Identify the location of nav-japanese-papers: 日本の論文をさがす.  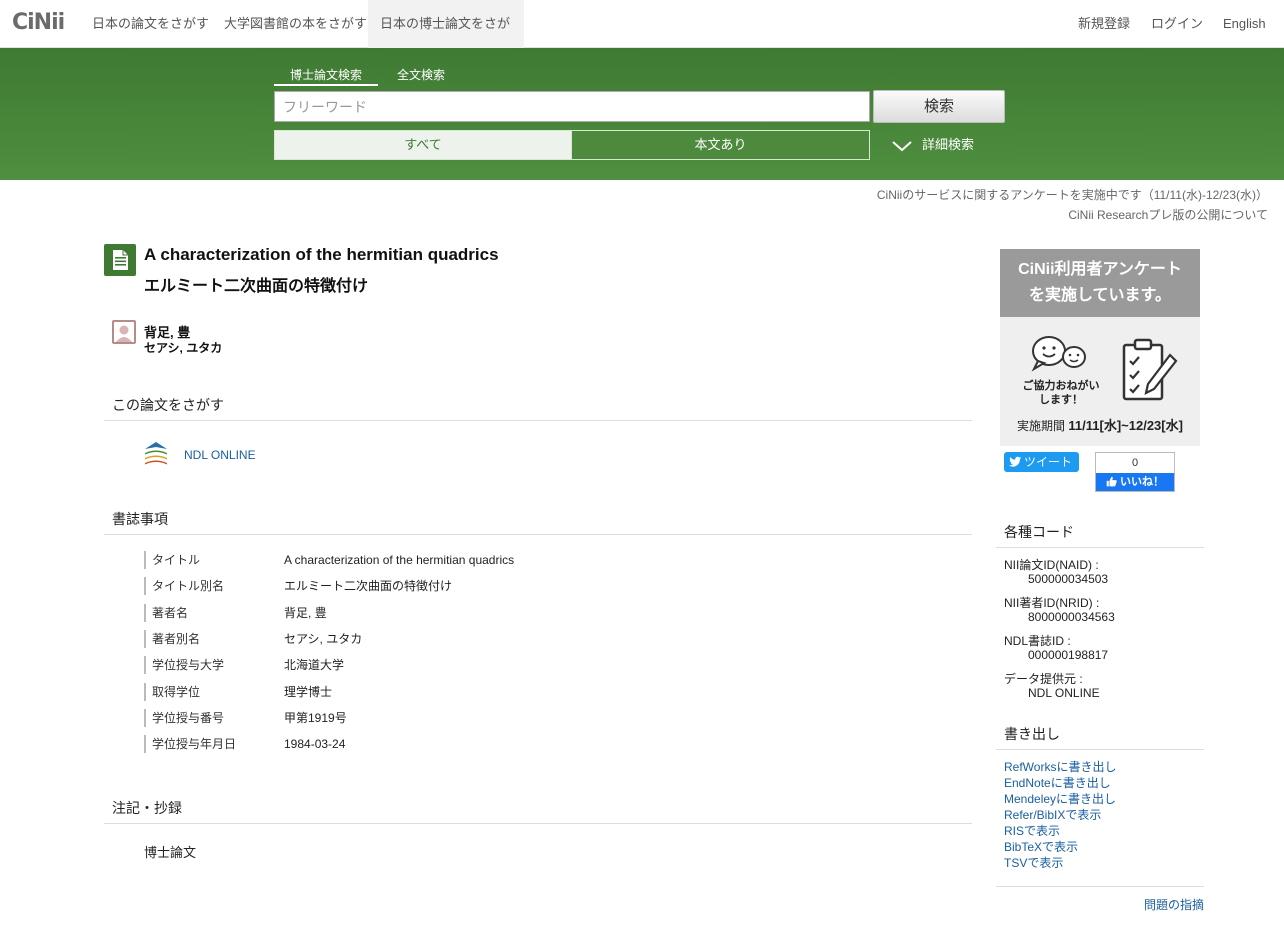
(150, 24).